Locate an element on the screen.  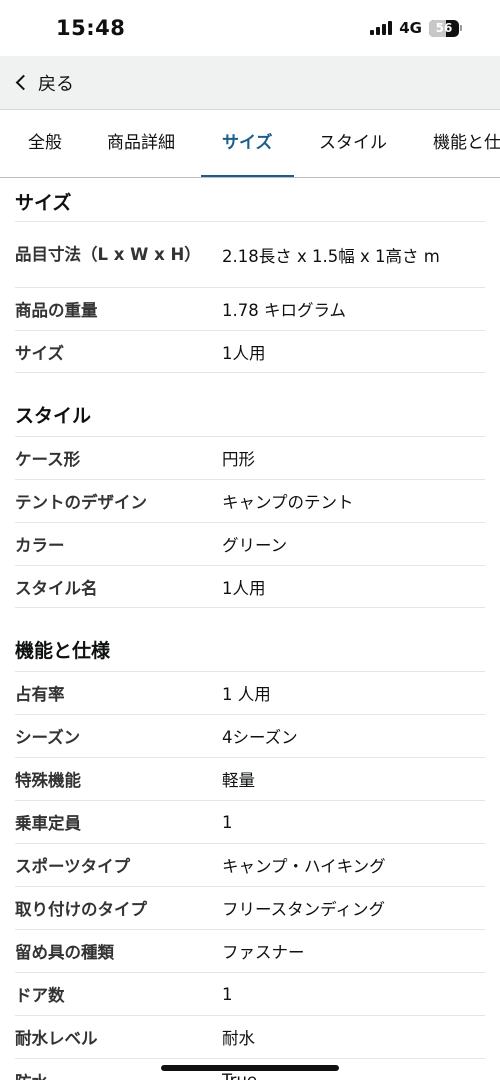
row-label: 商品の重量 is located at coordinates (56, 310).